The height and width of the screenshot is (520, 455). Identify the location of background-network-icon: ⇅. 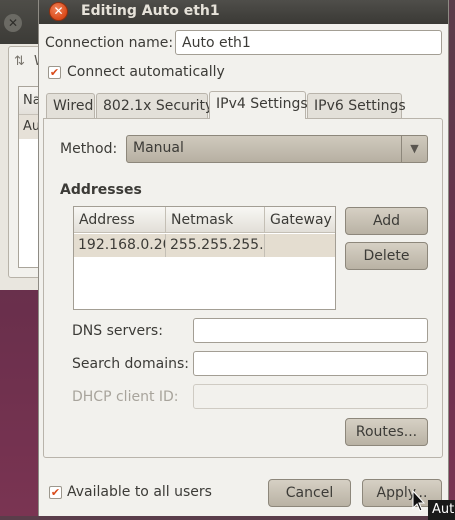
(19, 61).